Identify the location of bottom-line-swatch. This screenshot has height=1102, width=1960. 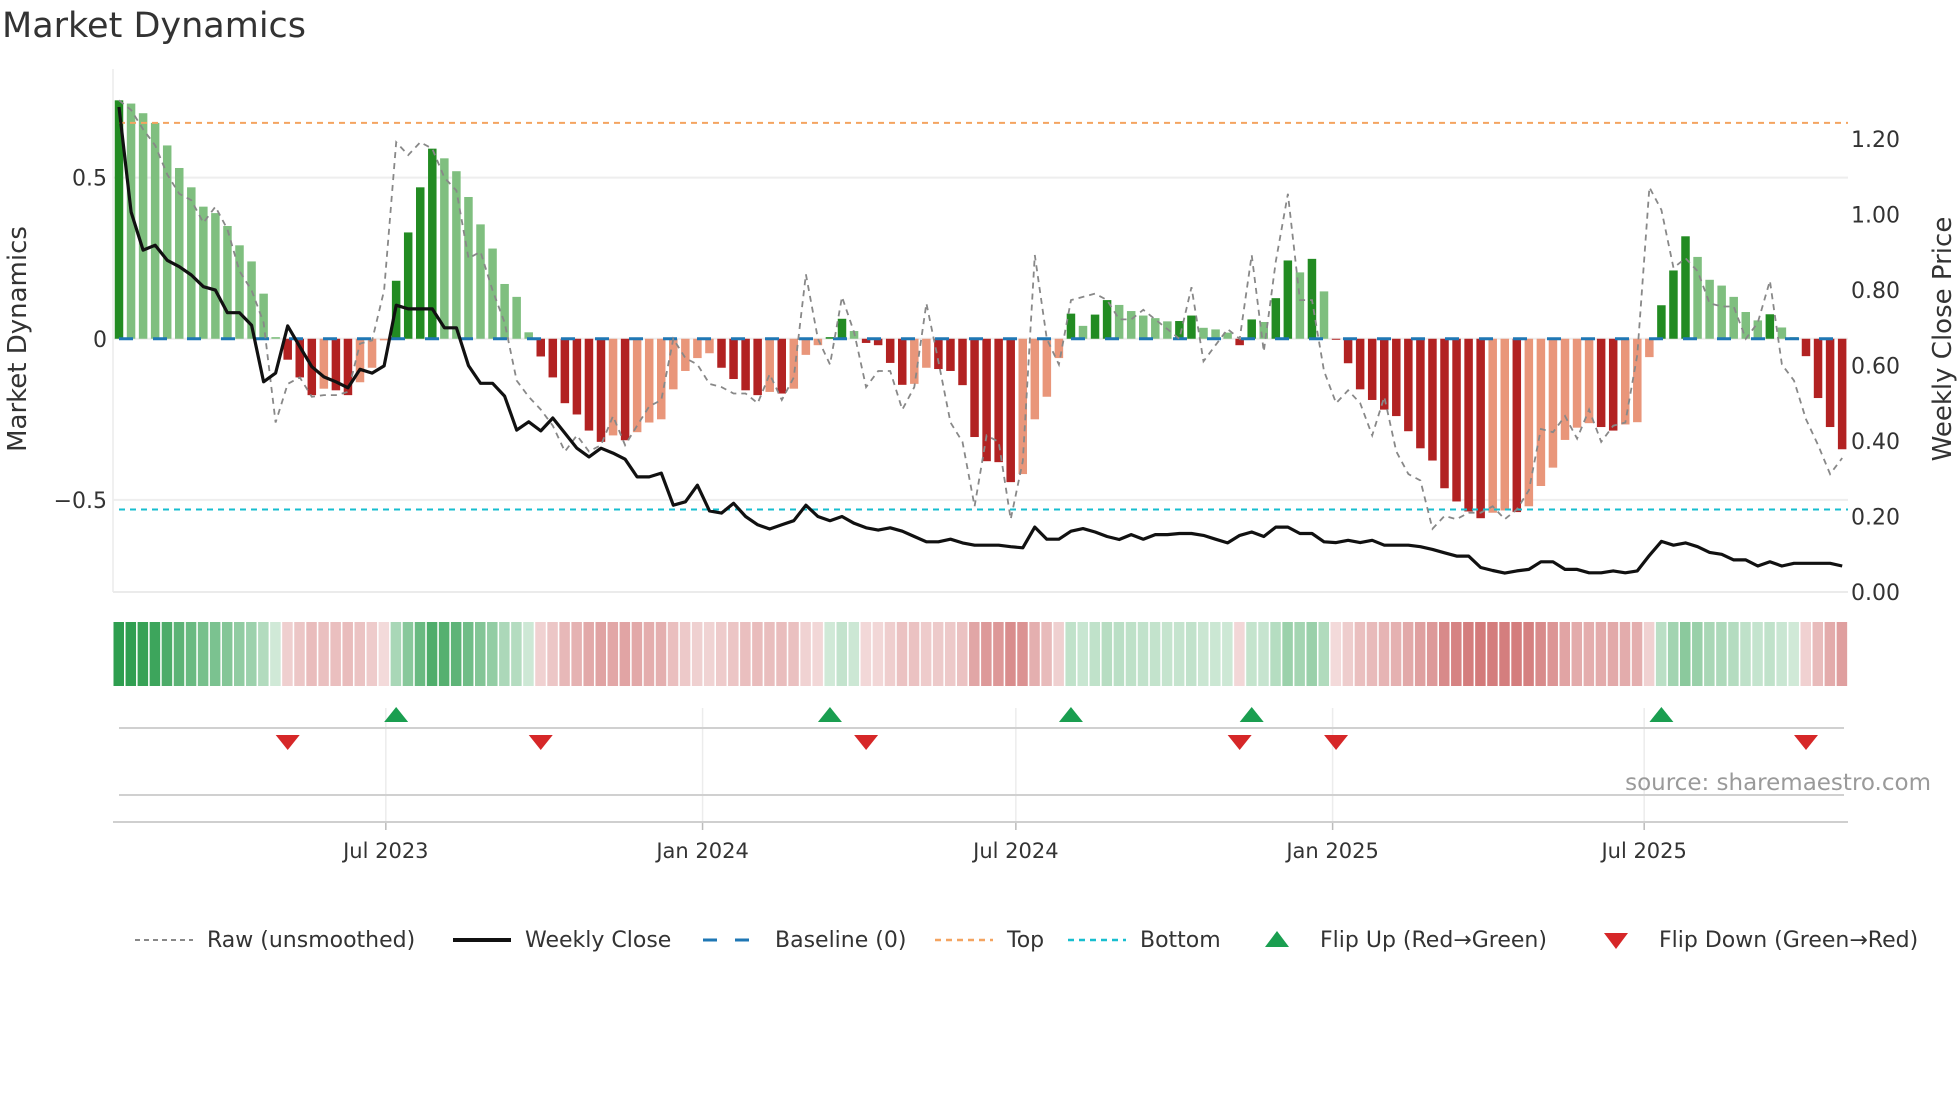
(1097, 940).